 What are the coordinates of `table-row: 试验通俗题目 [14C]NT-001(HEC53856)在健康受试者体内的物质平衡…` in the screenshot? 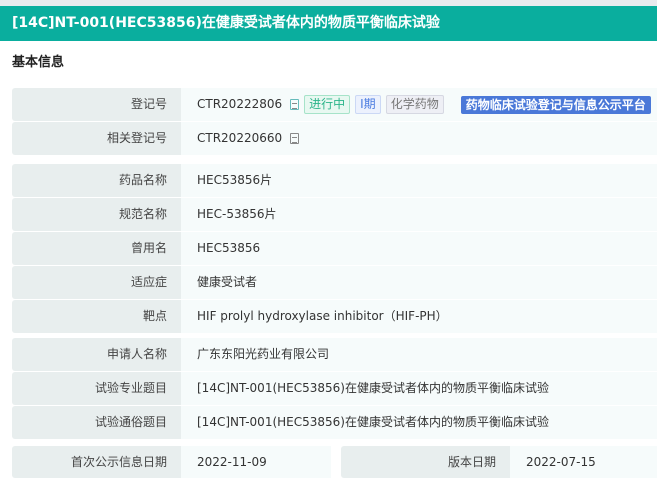 It's located at (334, 422).